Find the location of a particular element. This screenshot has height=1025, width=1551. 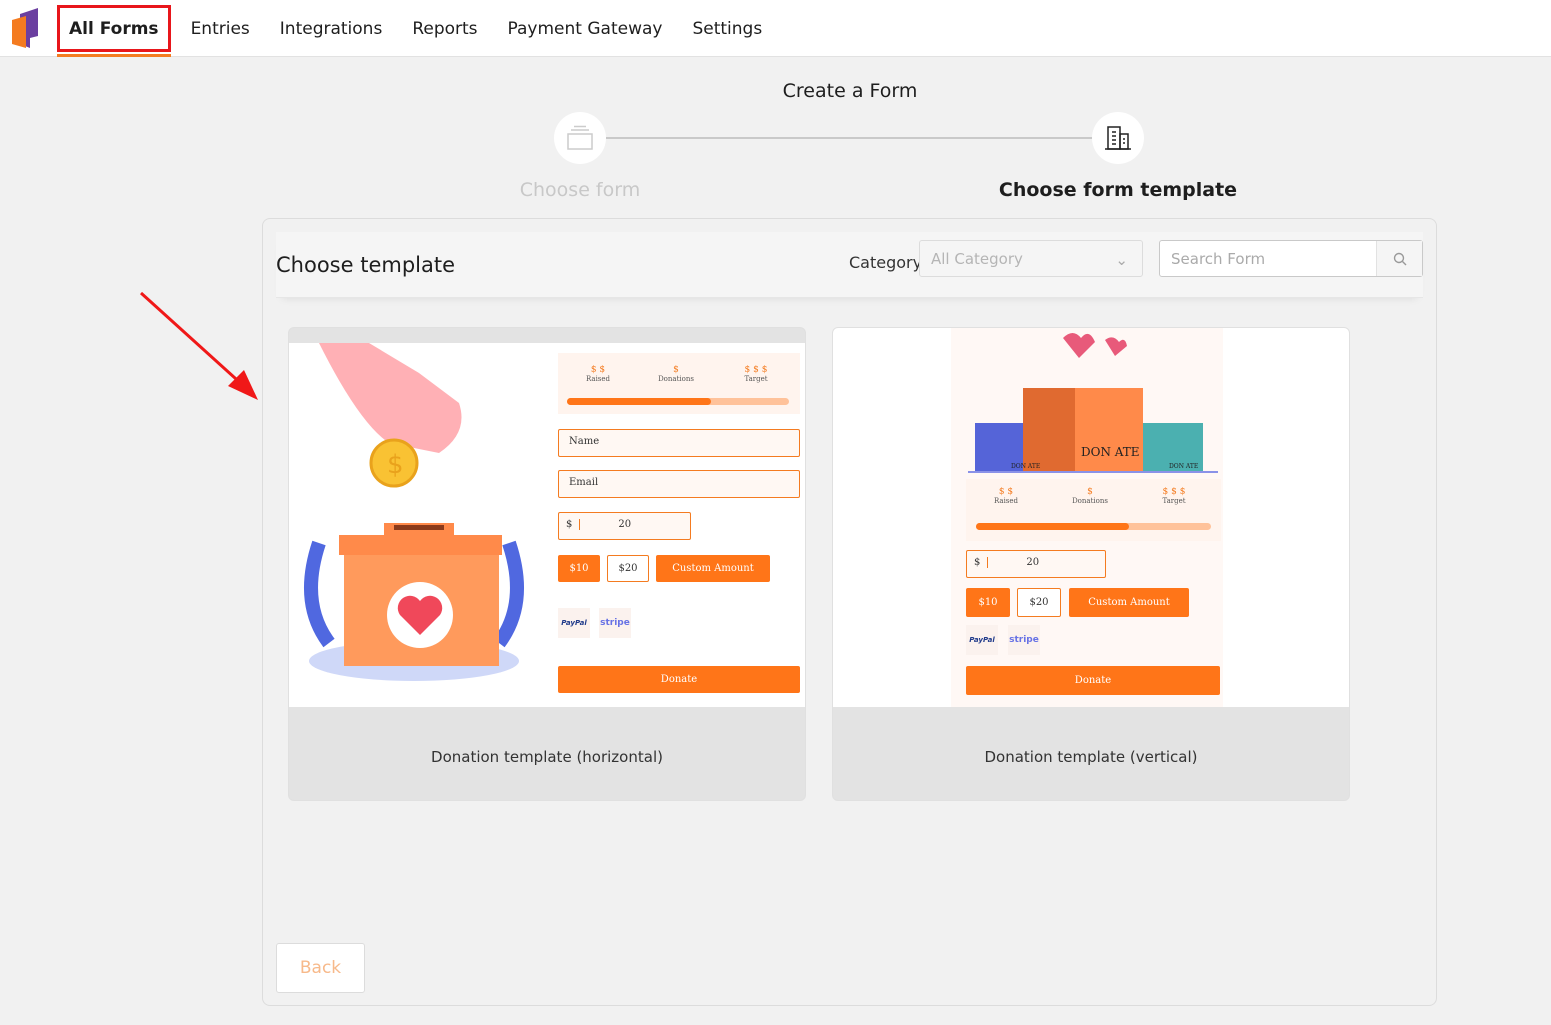

chevron-down-icon: ⌄ is located at coordinates (1121, 260).